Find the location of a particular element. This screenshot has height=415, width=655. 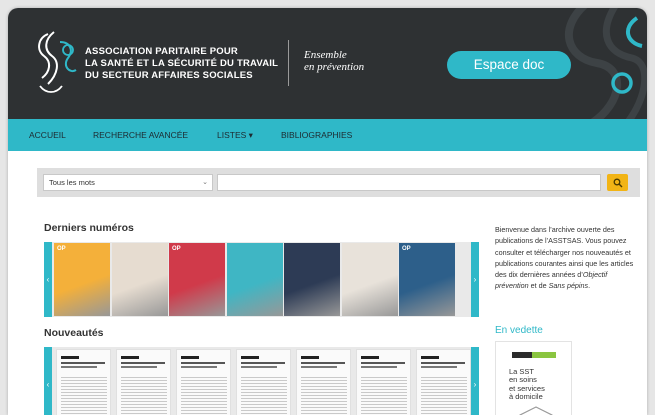

publication-logo-strip is located at coordinates (522, 355).